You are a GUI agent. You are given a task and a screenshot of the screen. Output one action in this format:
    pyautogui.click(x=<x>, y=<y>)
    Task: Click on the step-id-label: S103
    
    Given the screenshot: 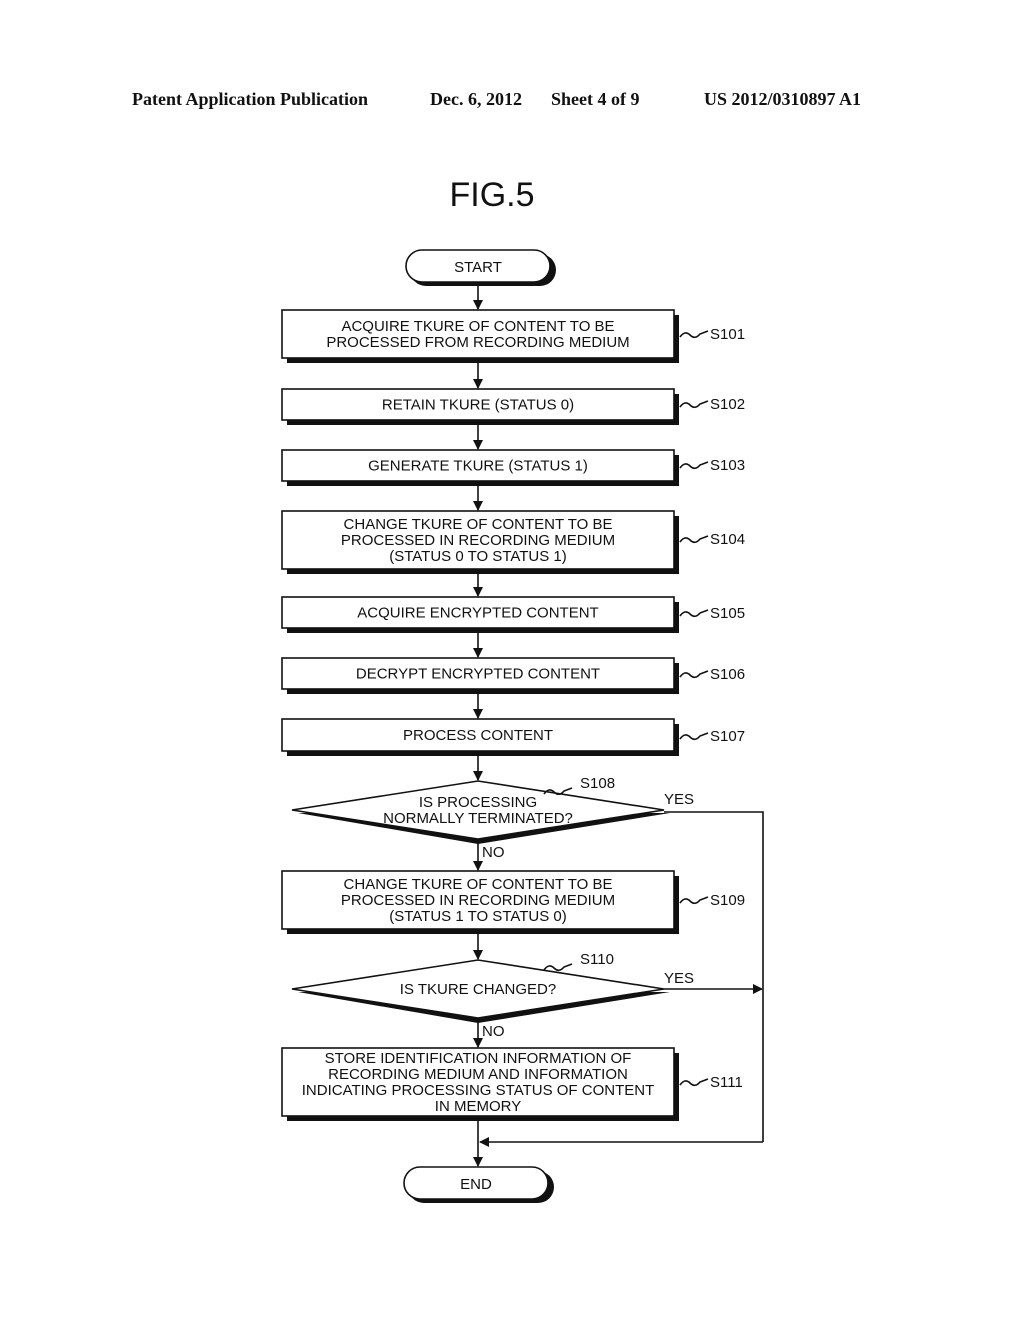 What is the action you would take?
    pyautogui.click(x=727, y=465)
    